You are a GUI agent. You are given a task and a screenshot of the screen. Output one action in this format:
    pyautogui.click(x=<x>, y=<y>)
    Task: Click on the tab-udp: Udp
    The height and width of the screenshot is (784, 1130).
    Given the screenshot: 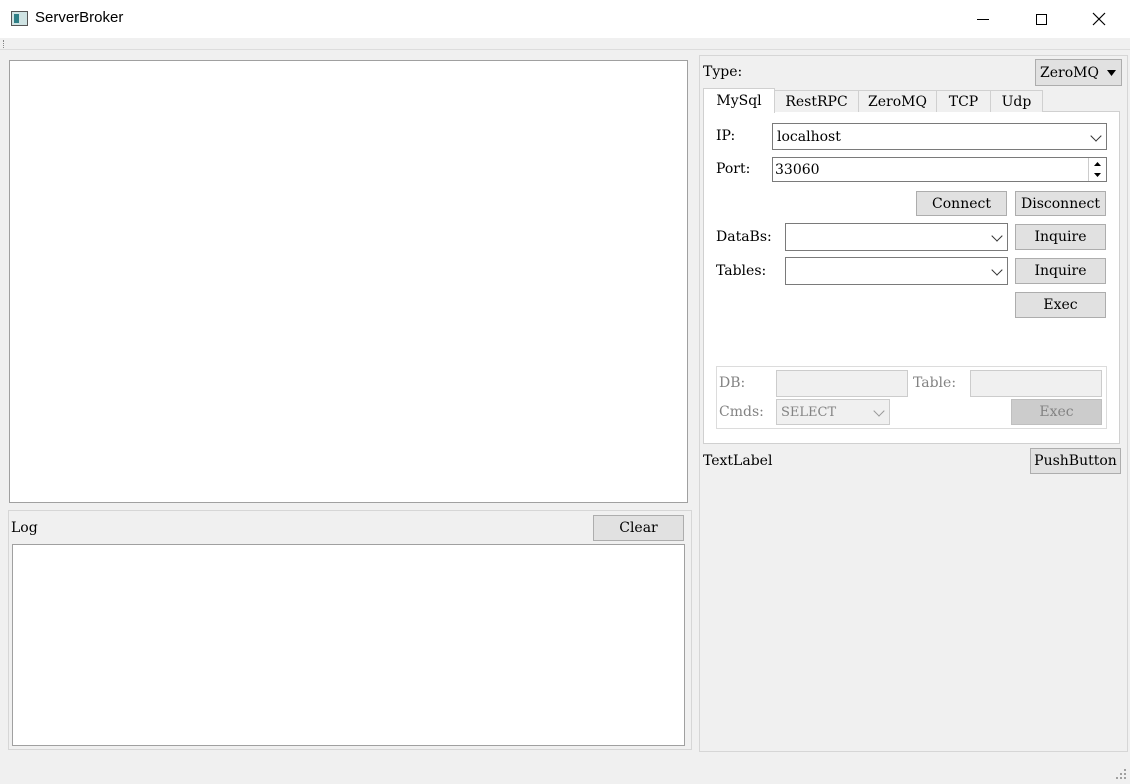 What is the action you would take?
    pyautogui.click(x=1016, y=101)
    